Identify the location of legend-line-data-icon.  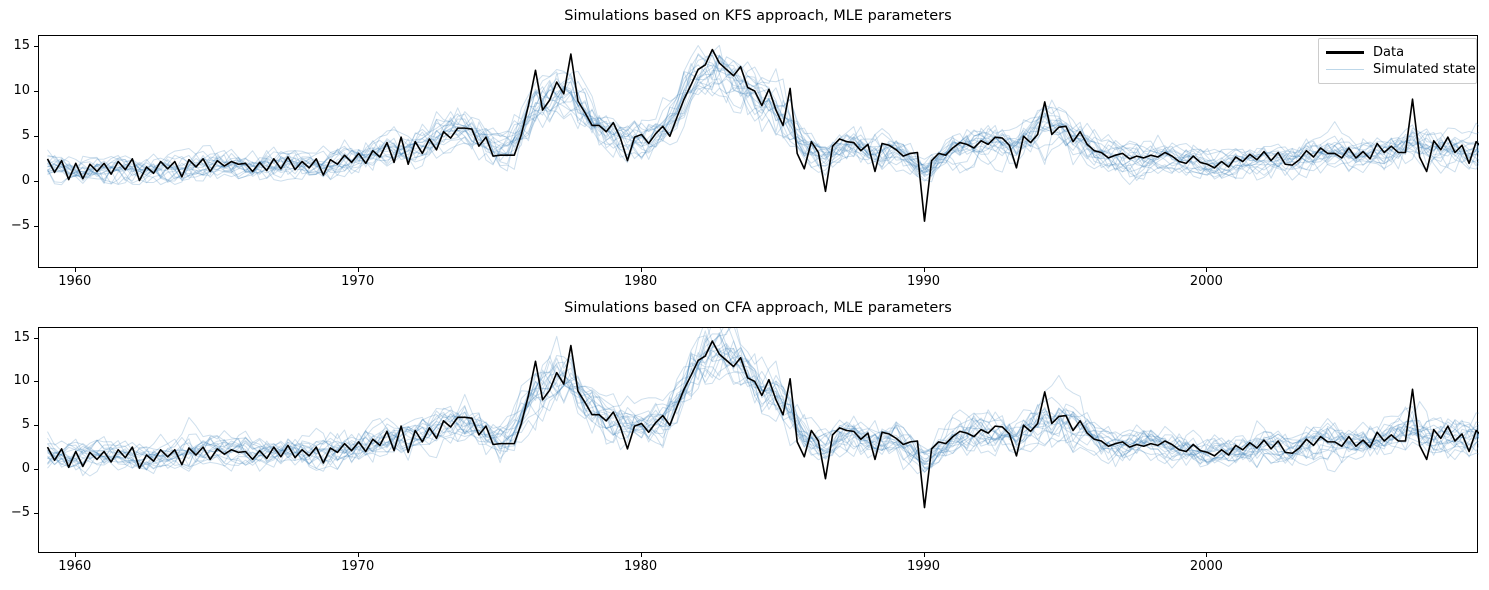
(1345, 53).